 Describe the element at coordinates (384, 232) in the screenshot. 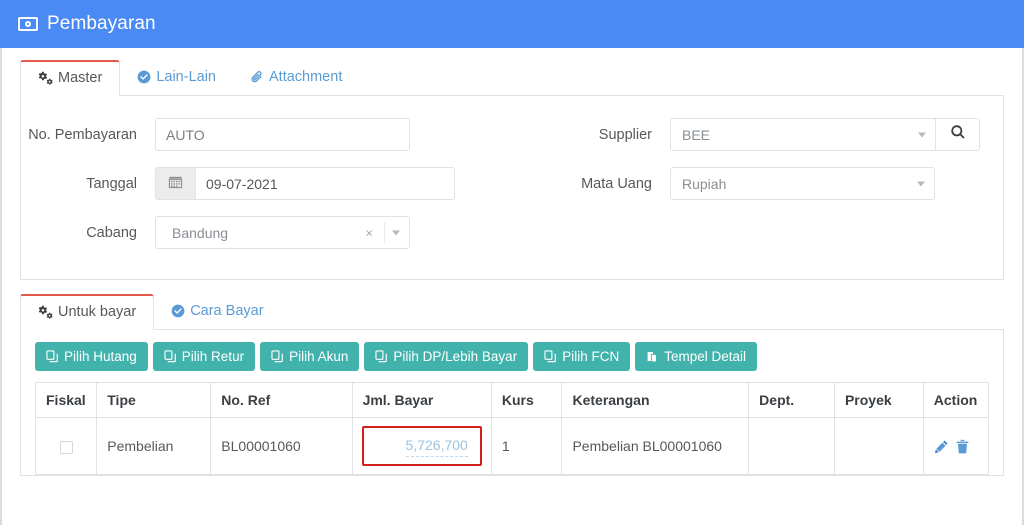

I see `select-divider` at that location.